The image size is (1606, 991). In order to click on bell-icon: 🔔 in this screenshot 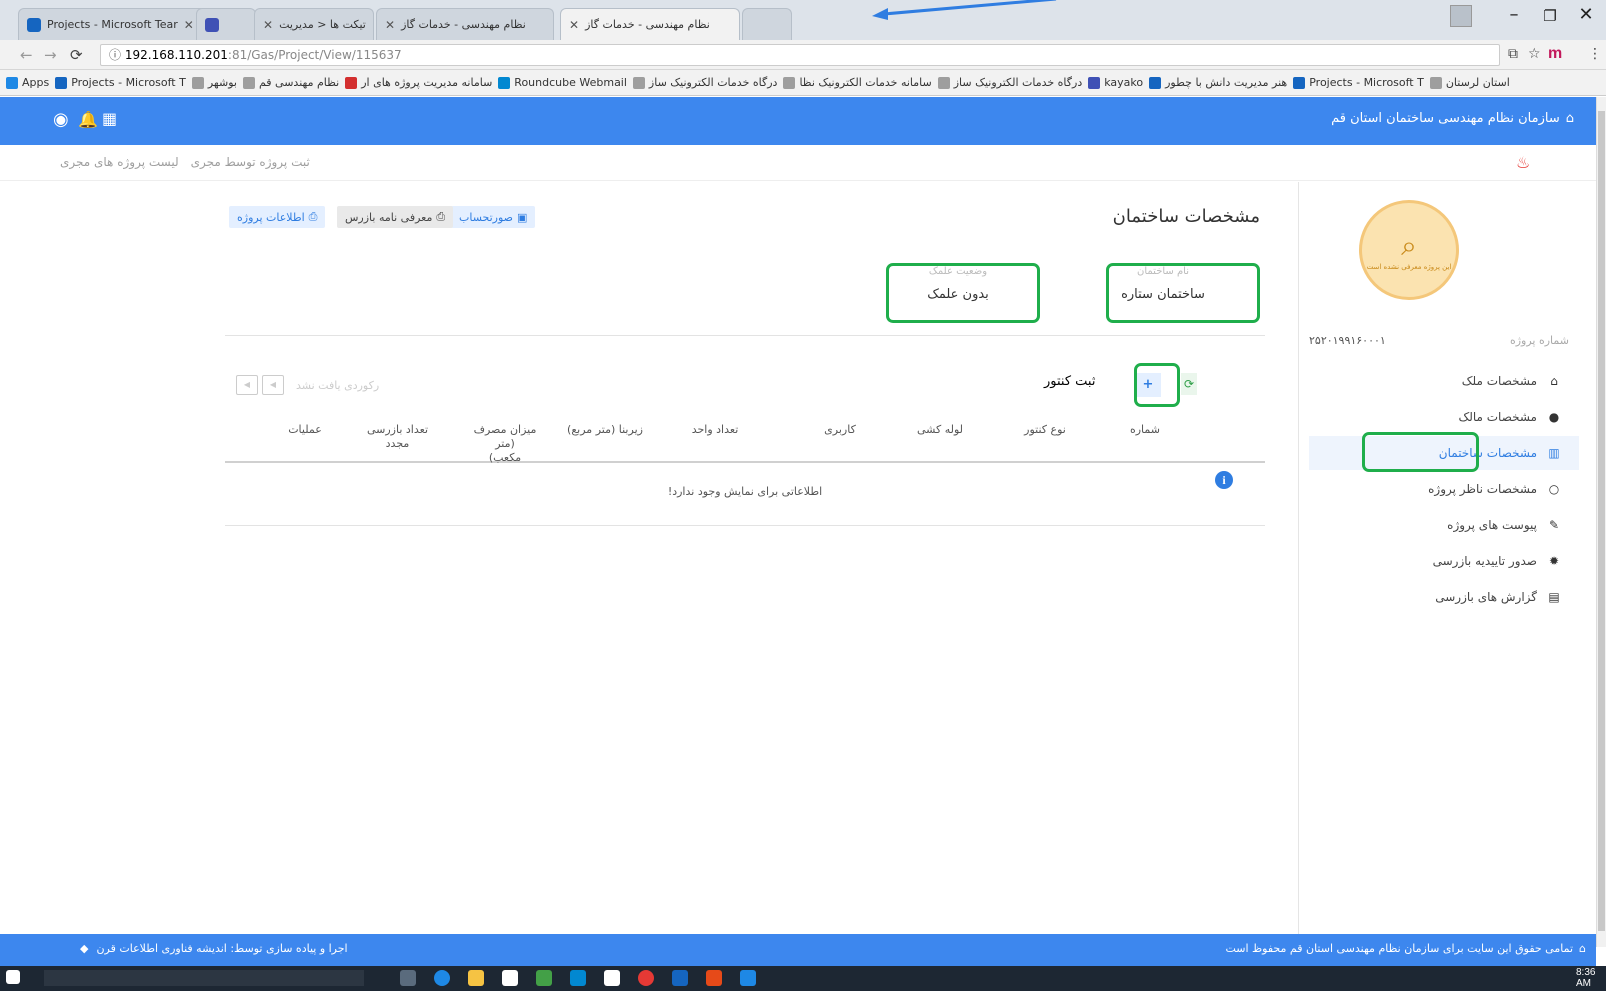, I will do `click(88, 119)`.